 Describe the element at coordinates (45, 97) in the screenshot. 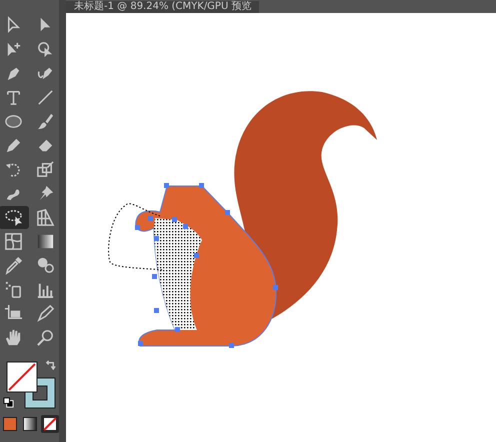

I see `line-icon` at that location.